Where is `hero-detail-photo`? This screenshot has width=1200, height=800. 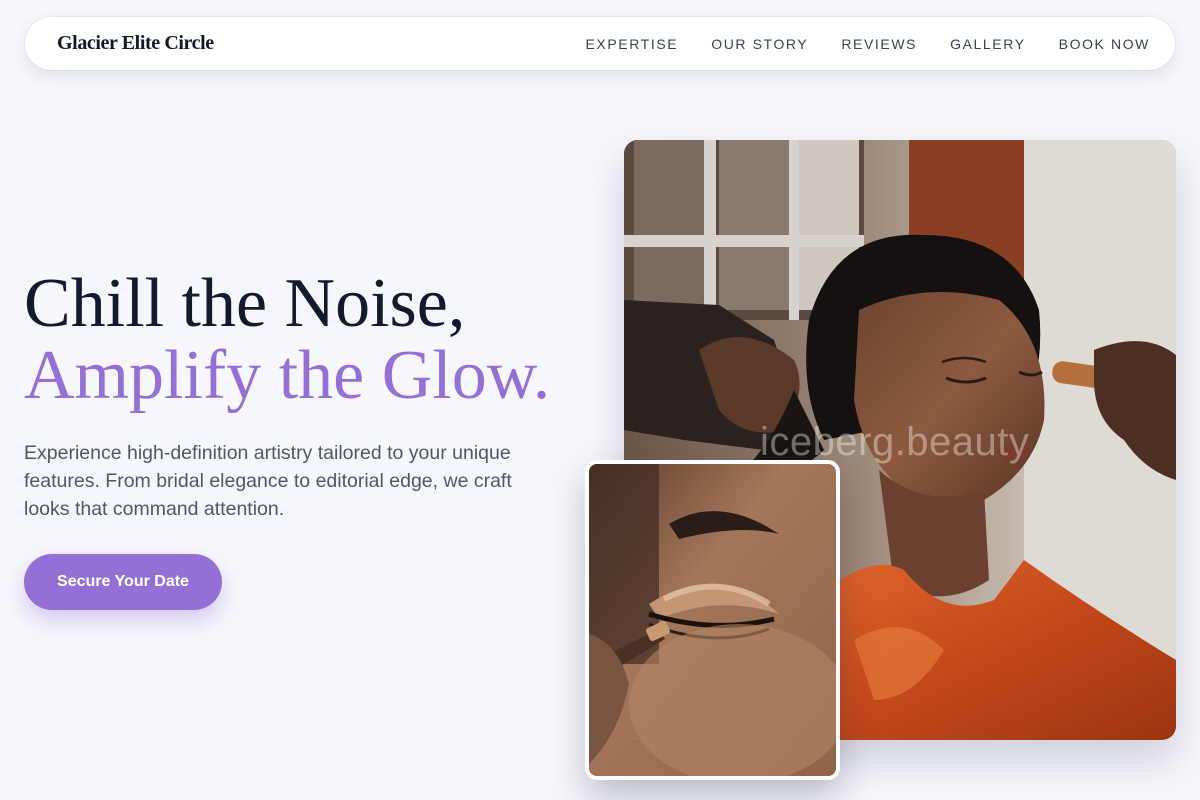
hero-detail-photo is located at coordinates (712, 620).